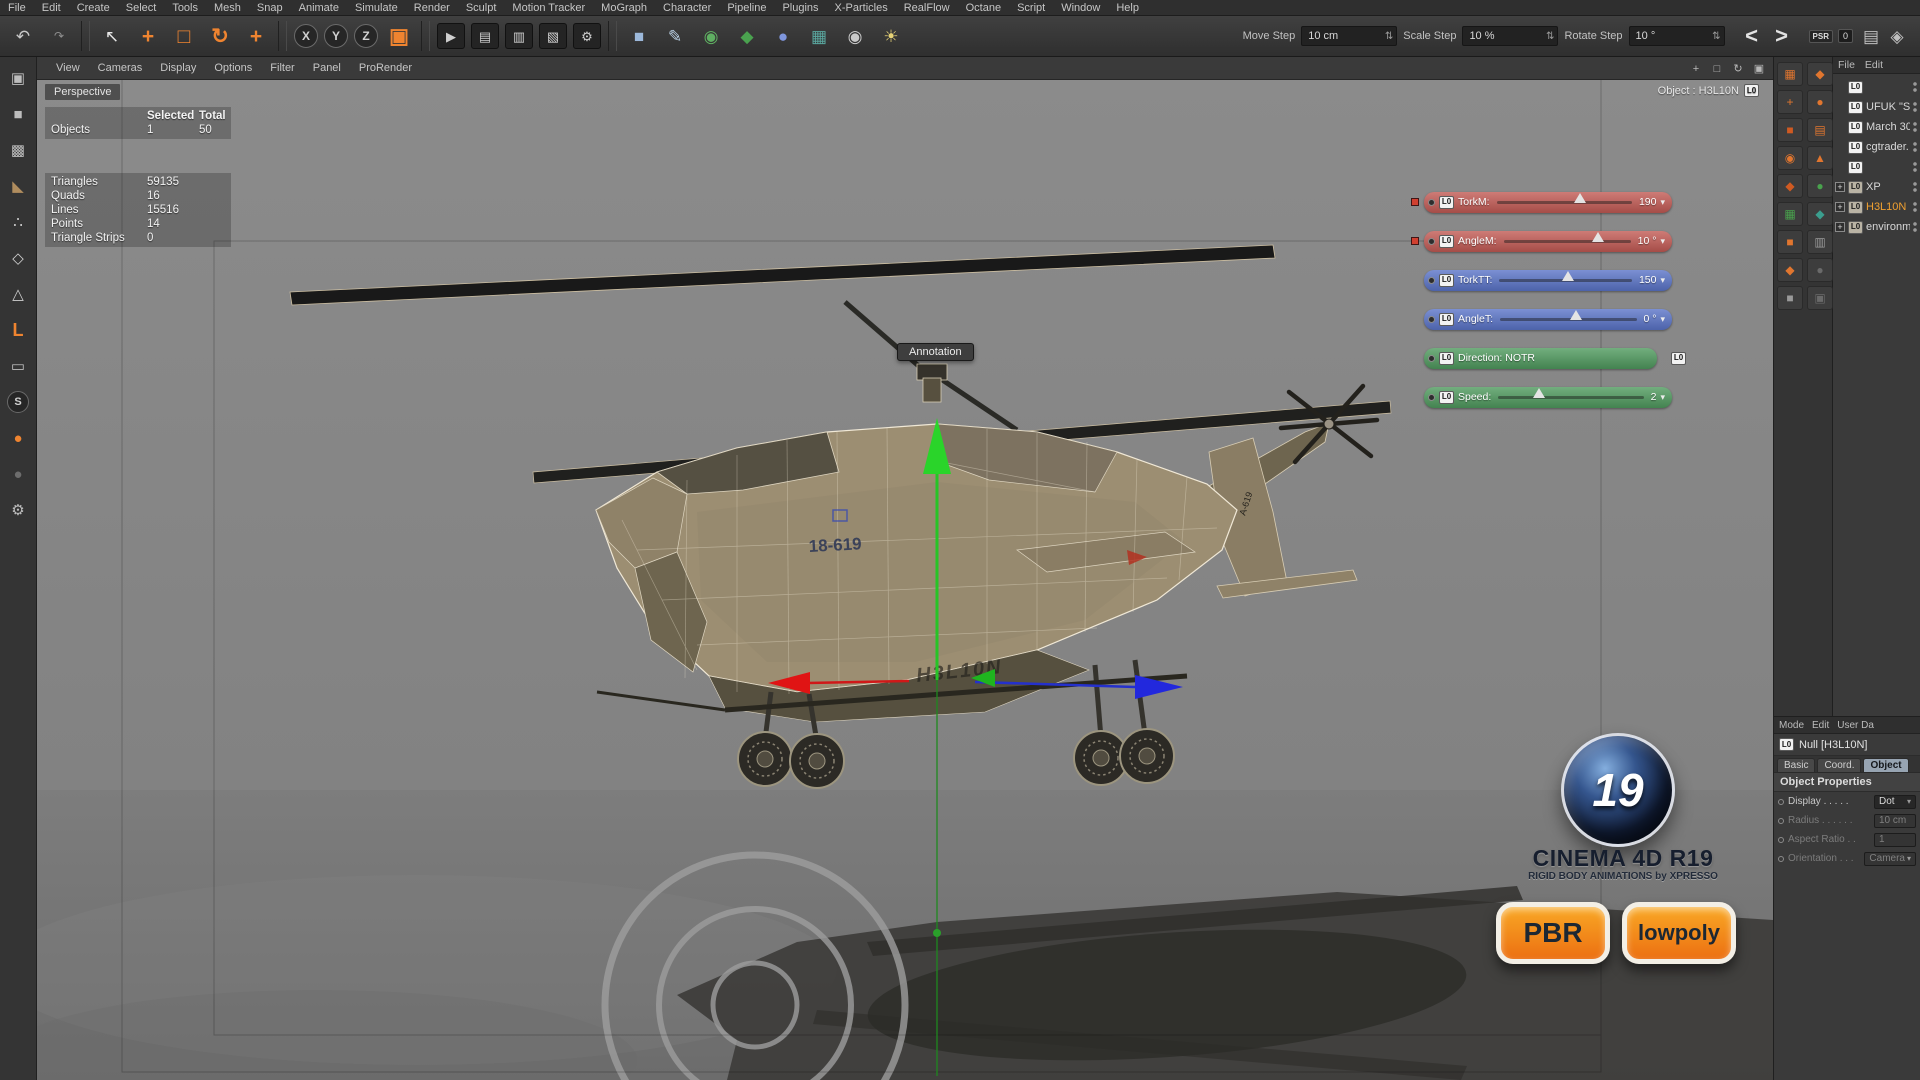 This screenshot has height=1080, width=1920. Describe the element at coordinates (624, 8) in the screenshot. I see `menu-item: MoGraph` at that location.